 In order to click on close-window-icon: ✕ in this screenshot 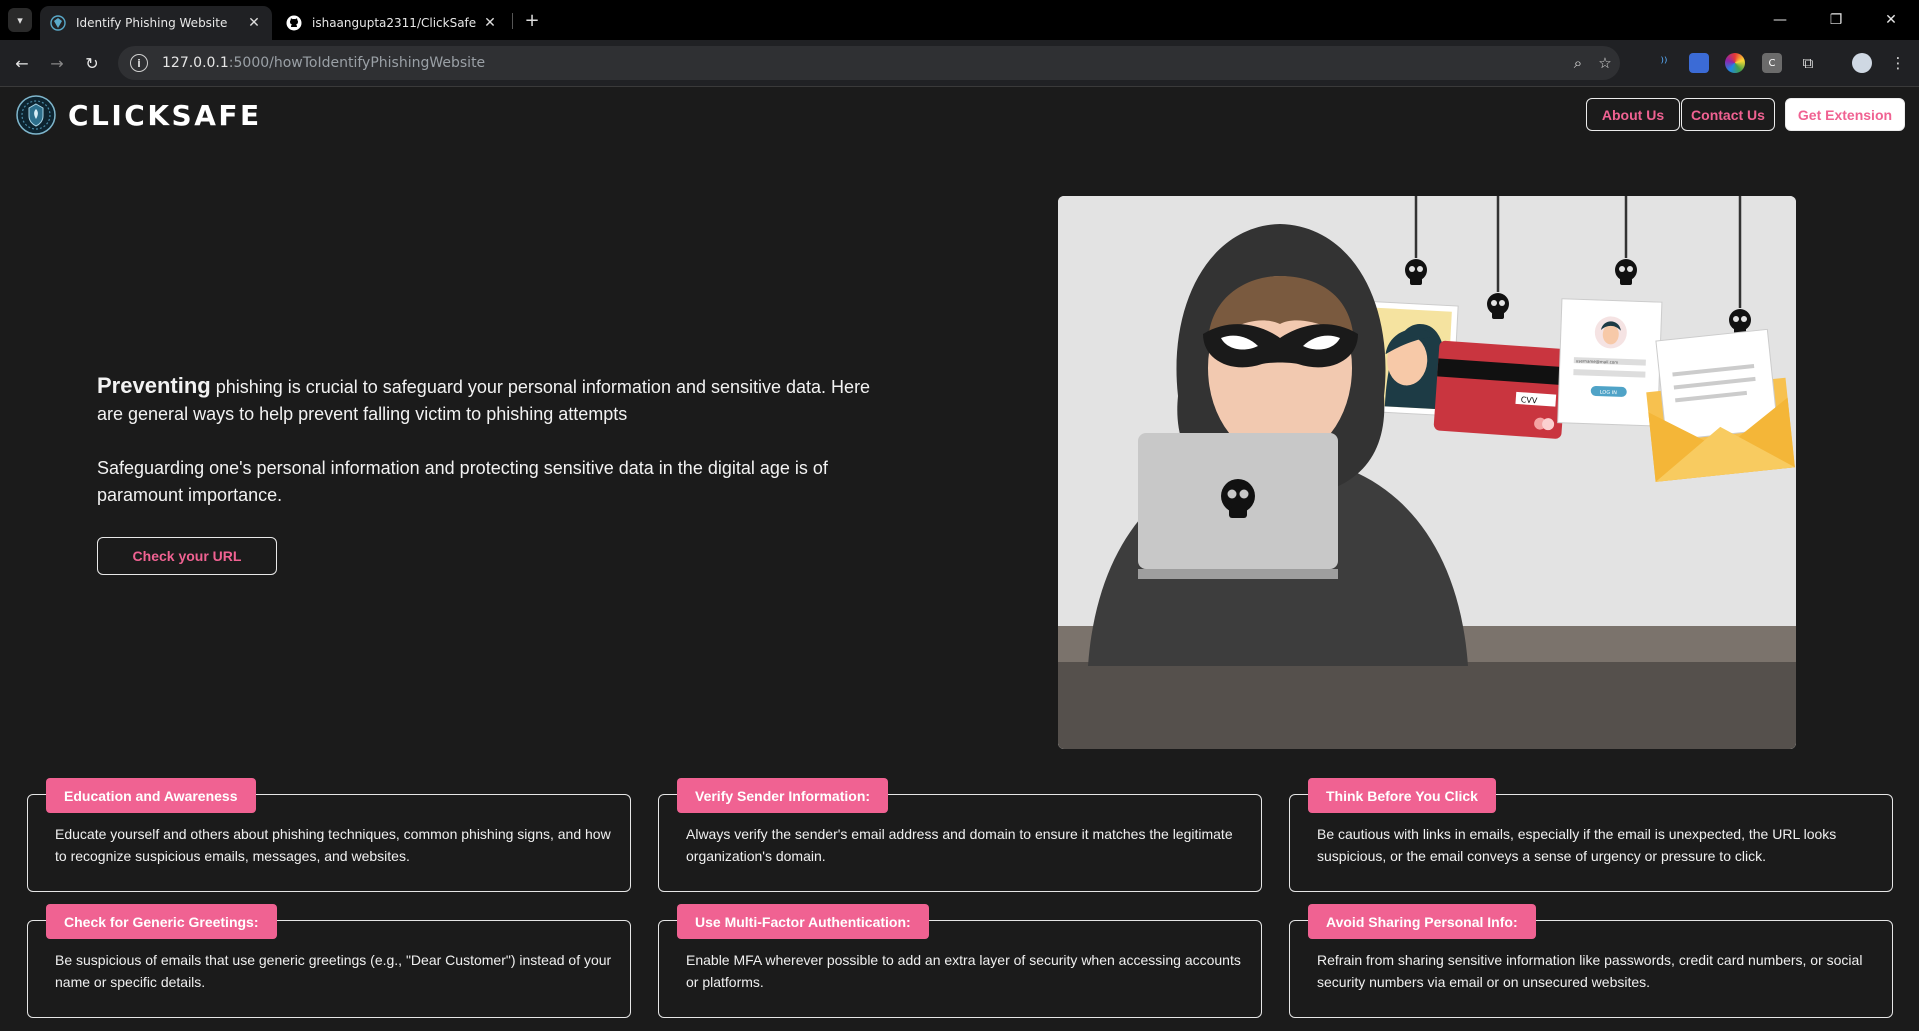, I will do `click(1891, 20)`.